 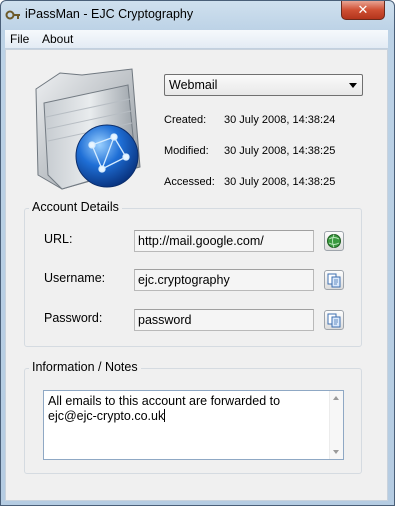 I want to click on notes-line-2: ejc@ejc-crypto.co.uk, so click(x=107, y=416).